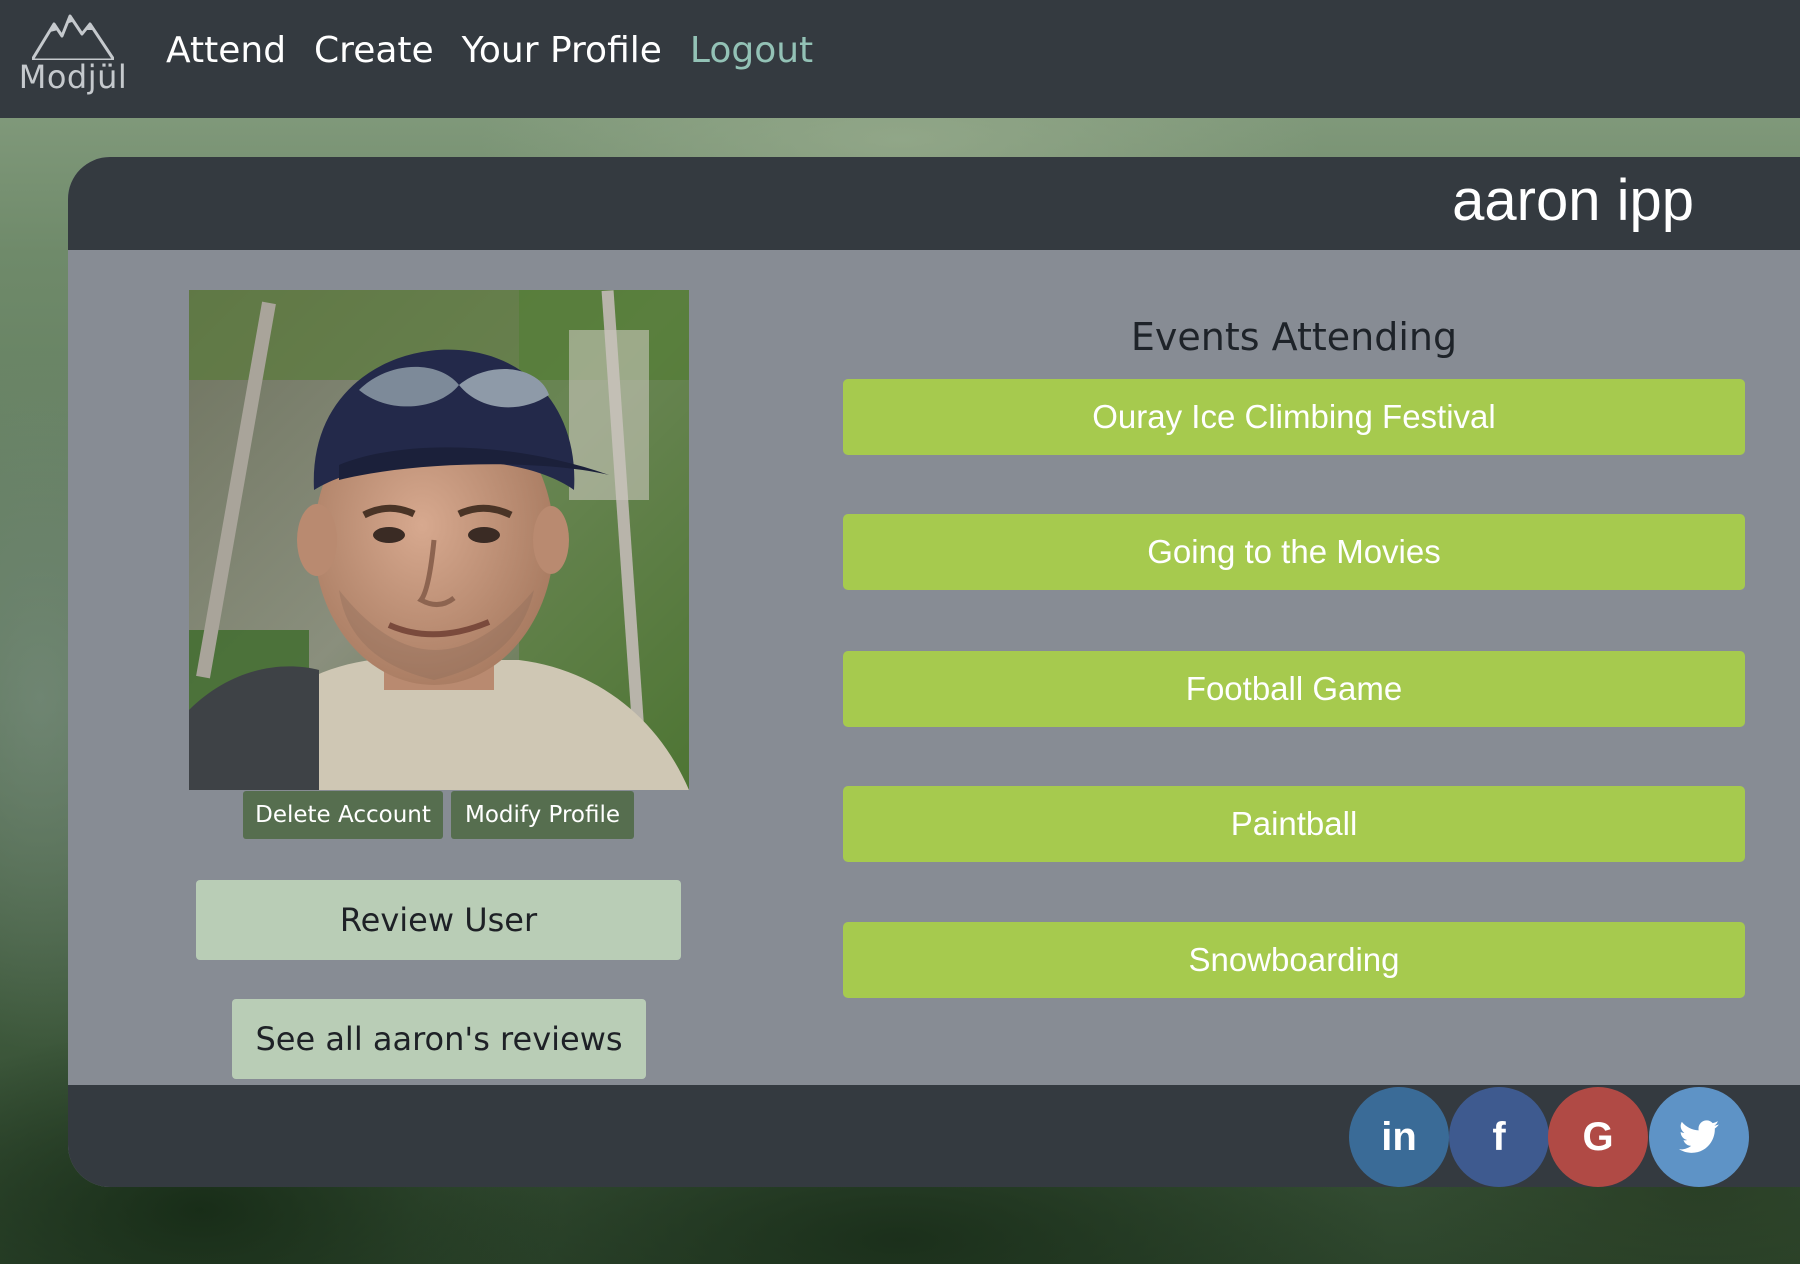  What do you see at coordinates (934, 203) in the screenshot?
I see `profile-card-header: aaron ipp` at bounding box center [934, 203].